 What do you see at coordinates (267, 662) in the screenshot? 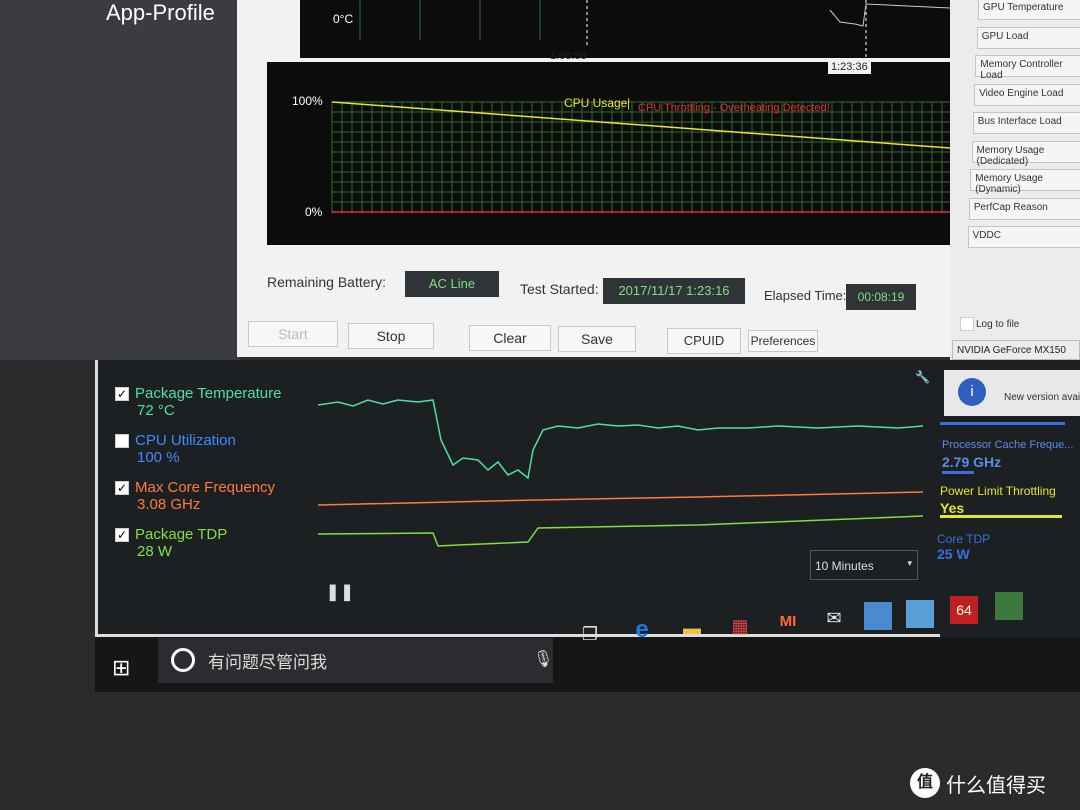
I see `search-placeholder: 有问题尽管问我` at bounding box center [267, 662].